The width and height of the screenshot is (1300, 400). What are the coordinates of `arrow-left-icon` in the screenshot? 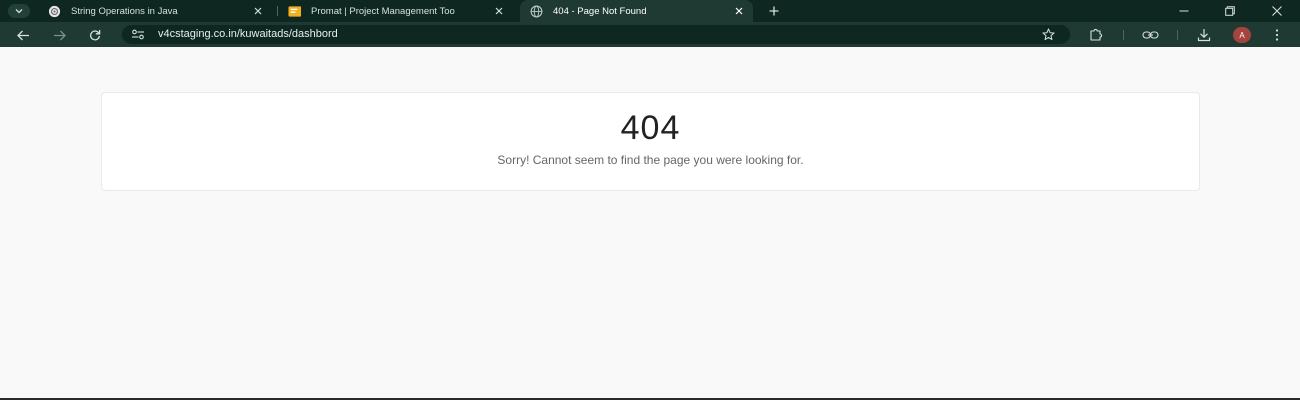 It's located at (22, 35).